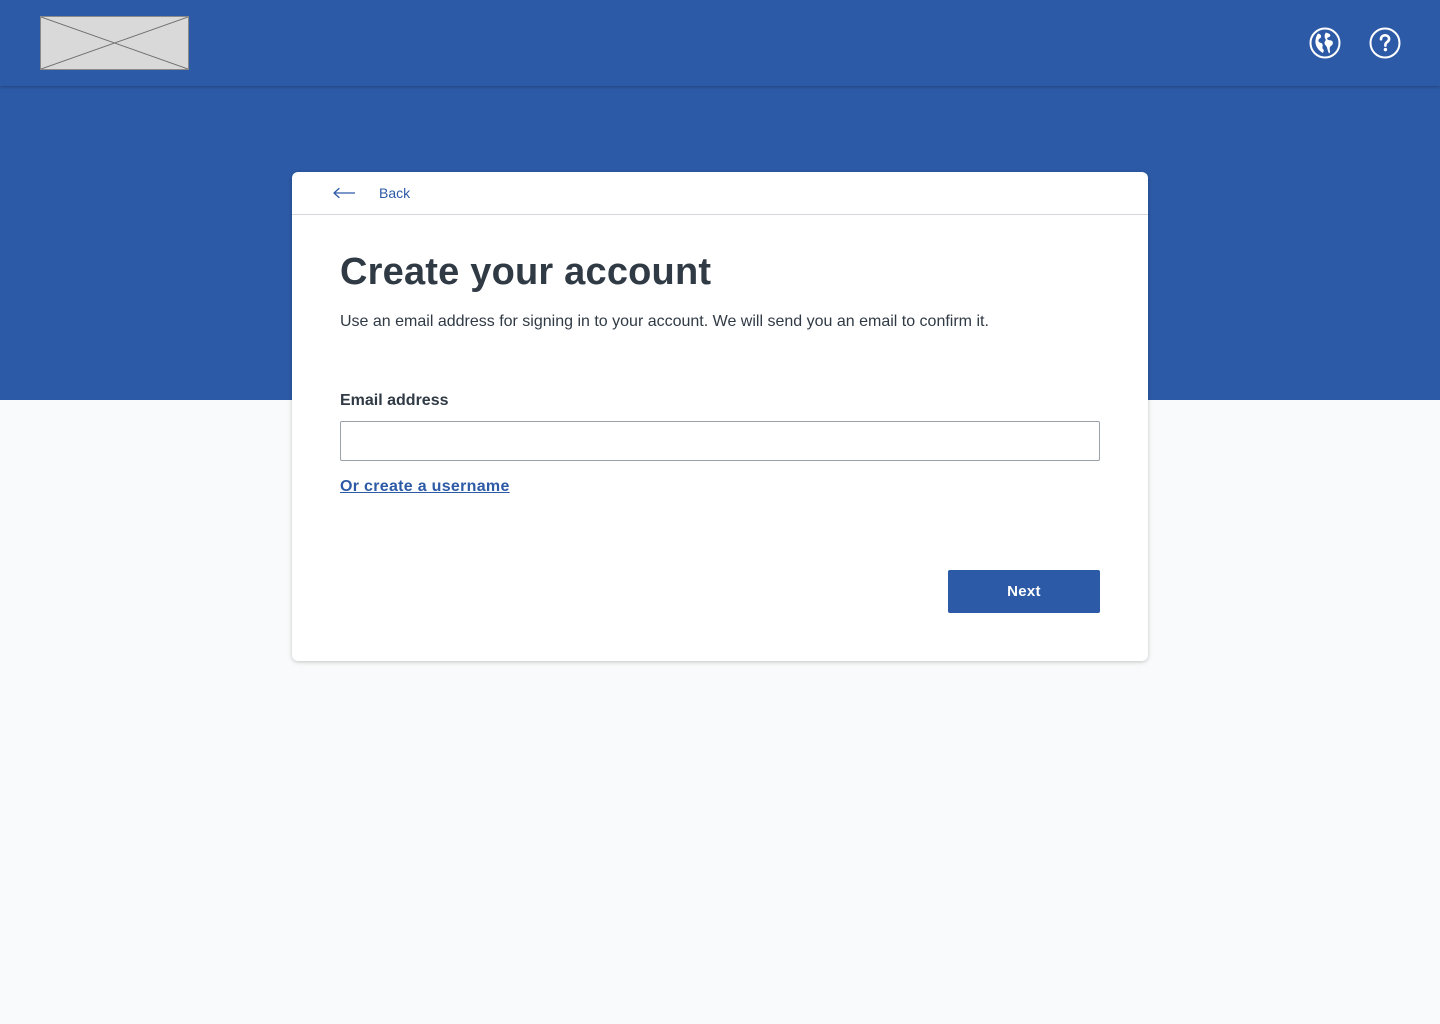 The width and height of the screenshot is (1440, 1024). What do you see at coordinates (1325, 43) in the screenshot?
I see `language-globe-icon` at bounding box center [1325, 43].